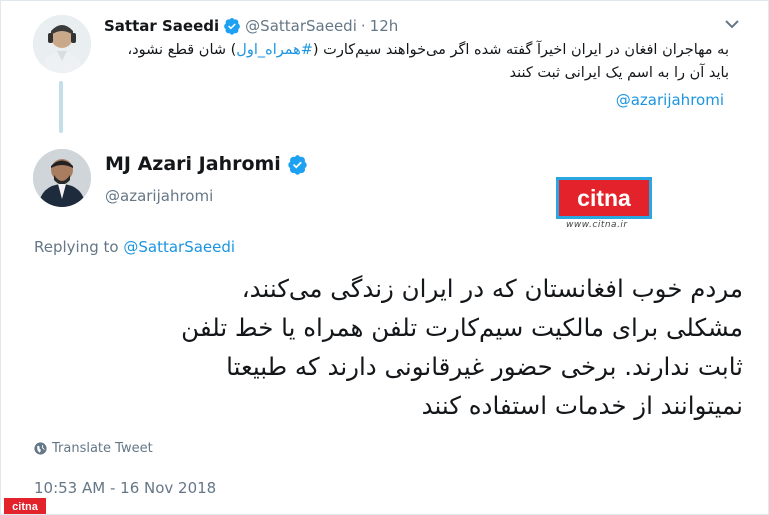 Image resolution: width=769 pixels, height=515 pixels. Describe the element at coordinates (670, 100) in the screenshot. I see `mention-link: @azarijahromi` at that location.